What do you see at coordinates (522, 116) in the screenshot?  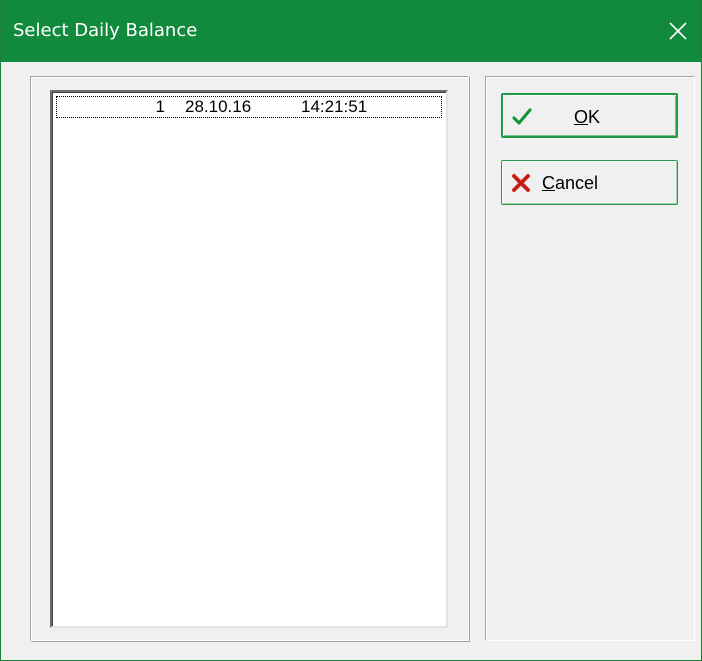 I see `checkmark-icon` at bounding box center [522, 116].